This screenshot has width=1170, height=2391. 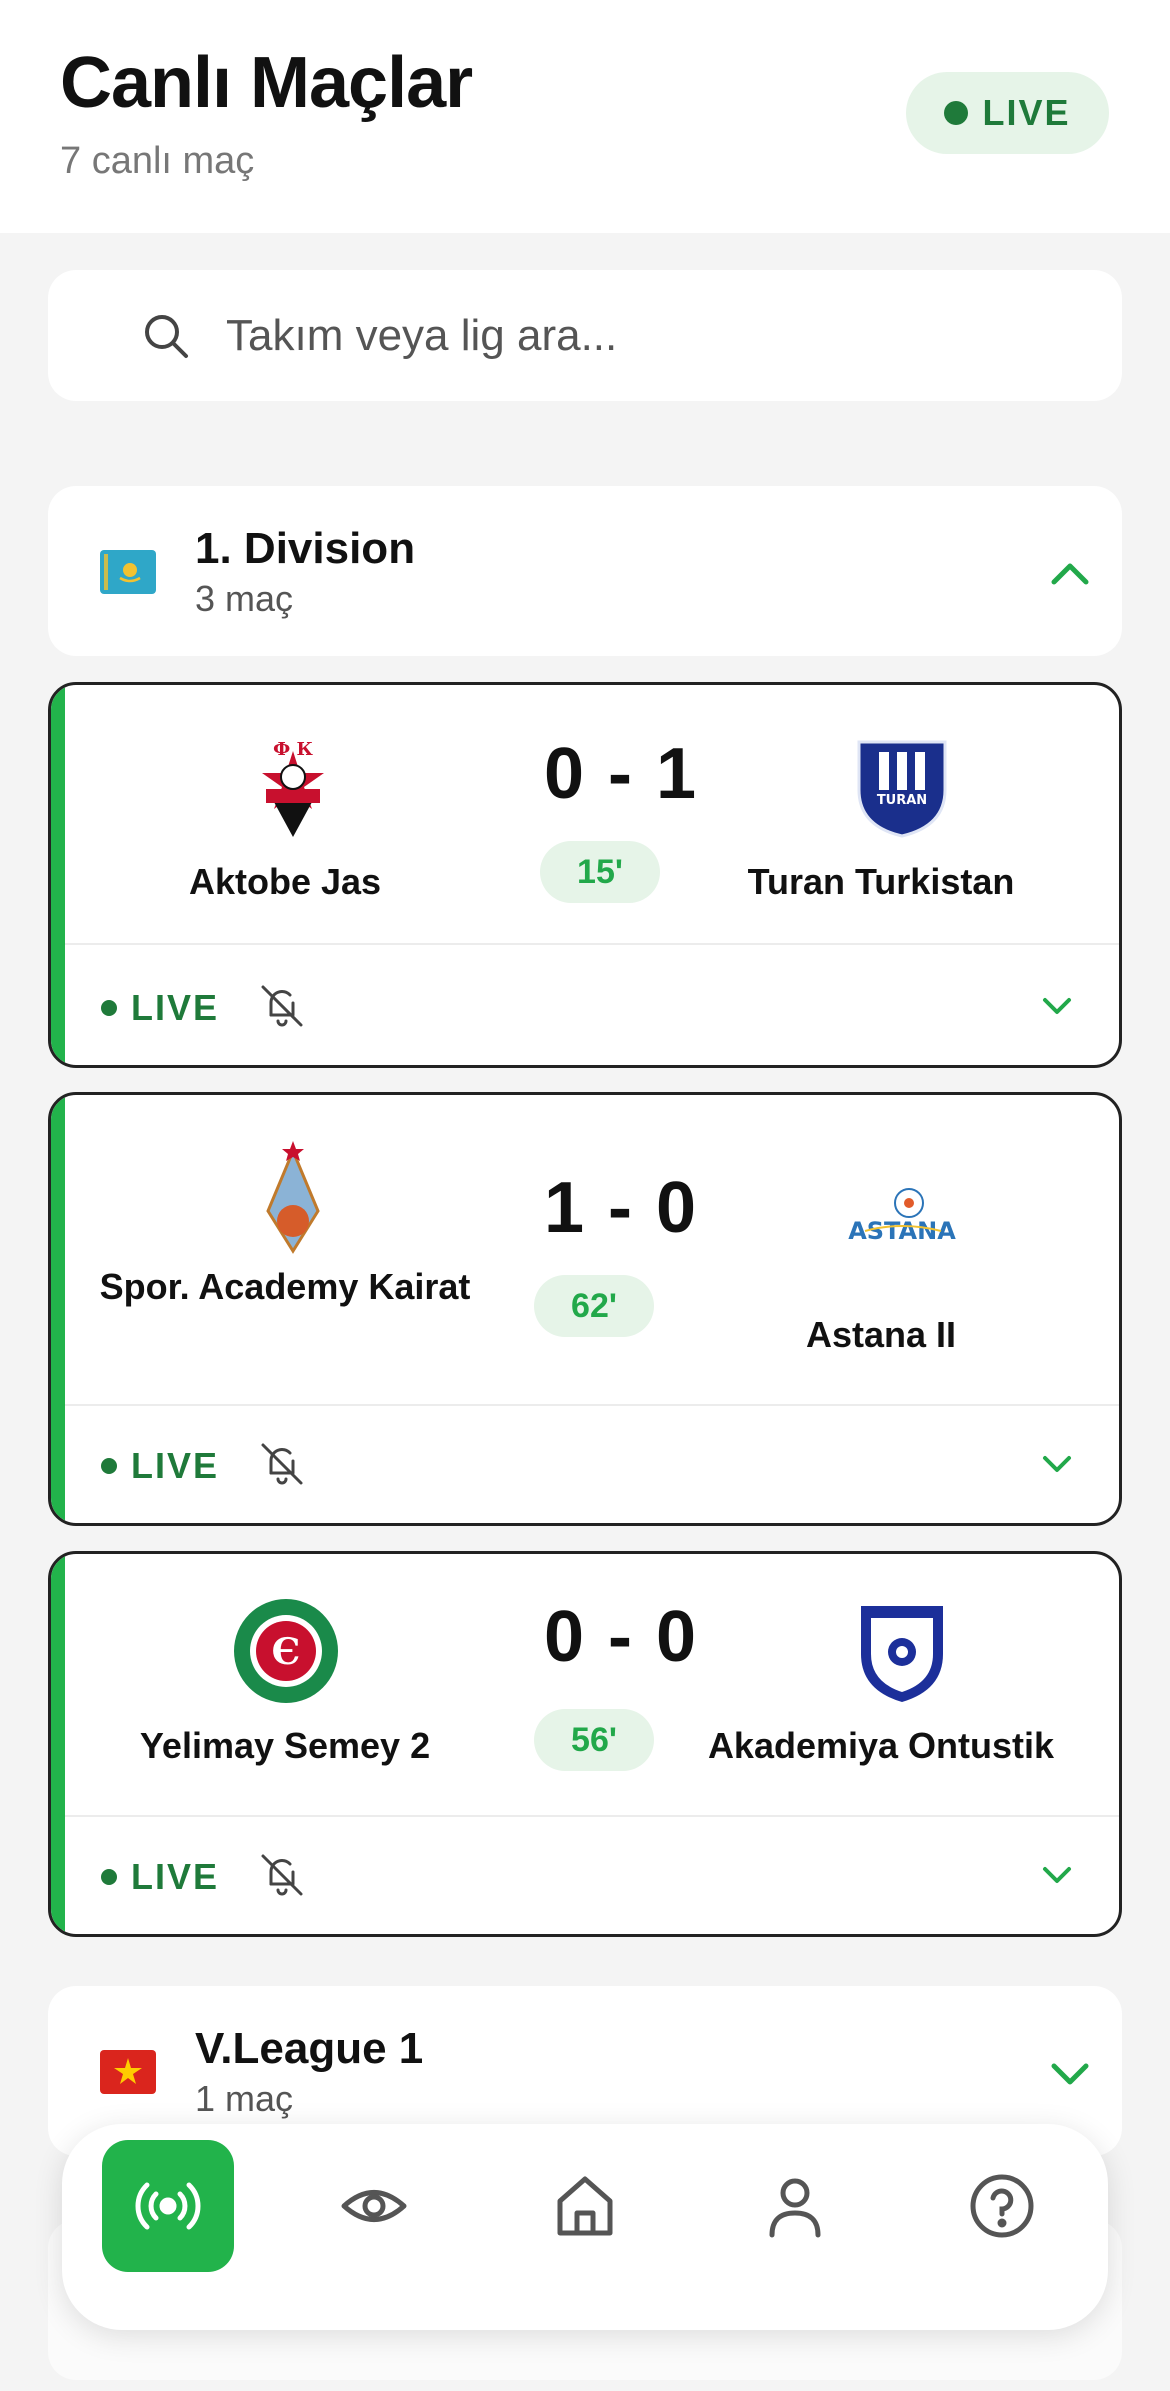 What do you see at coordinates (244, 2098) in the screenshot?
I see `league-match-count: 1 maç` at bounding box center [244, 2098].